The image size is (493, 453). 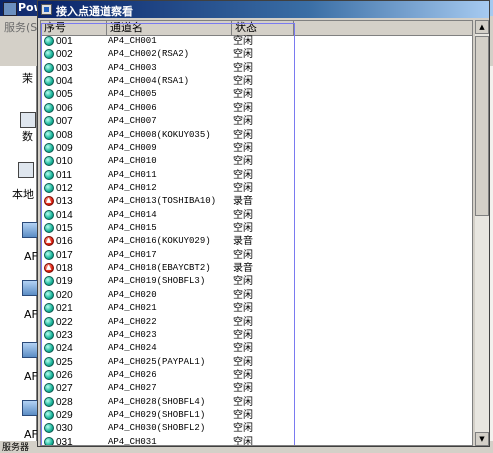 I want to click on table-row: 028 AP4_CH028(SHOBFL4) 空闲, so click(x=256, y=402).